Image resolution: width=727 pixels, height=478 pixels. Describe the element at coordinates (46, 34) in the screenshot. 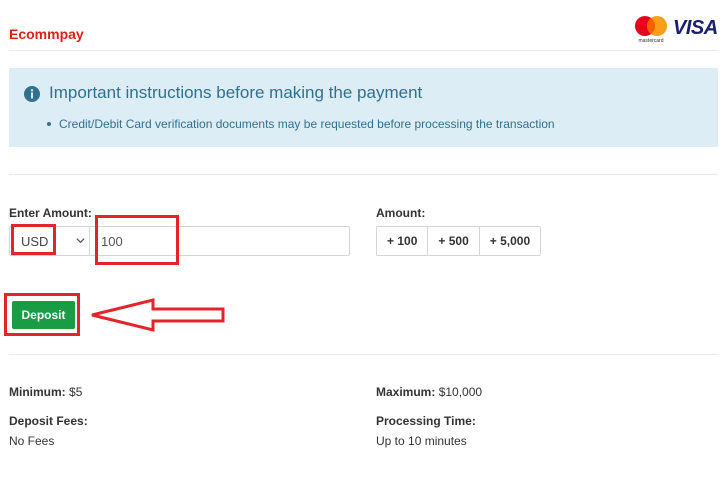

I see `brand-title: Ecommpay` at that location.